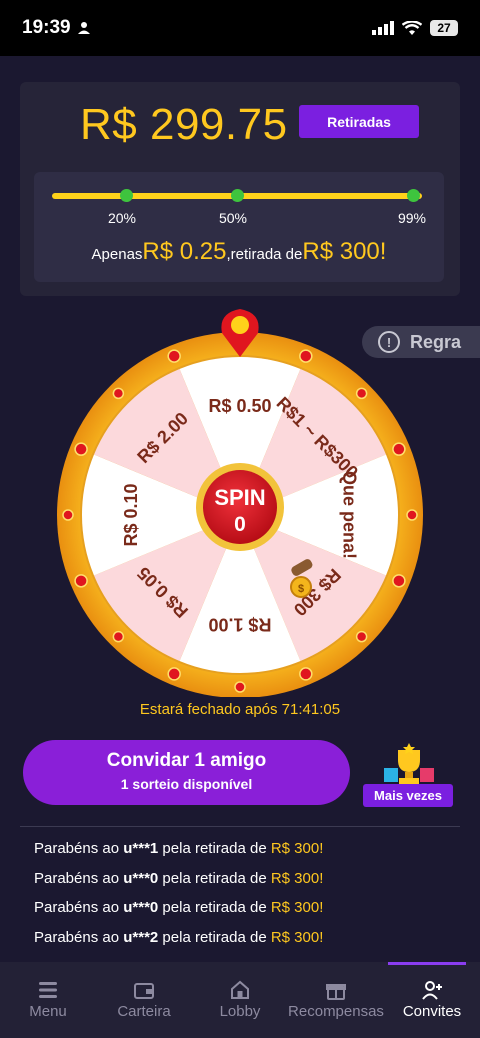  I want to click on winner-user: u***1, so click(141, 848).